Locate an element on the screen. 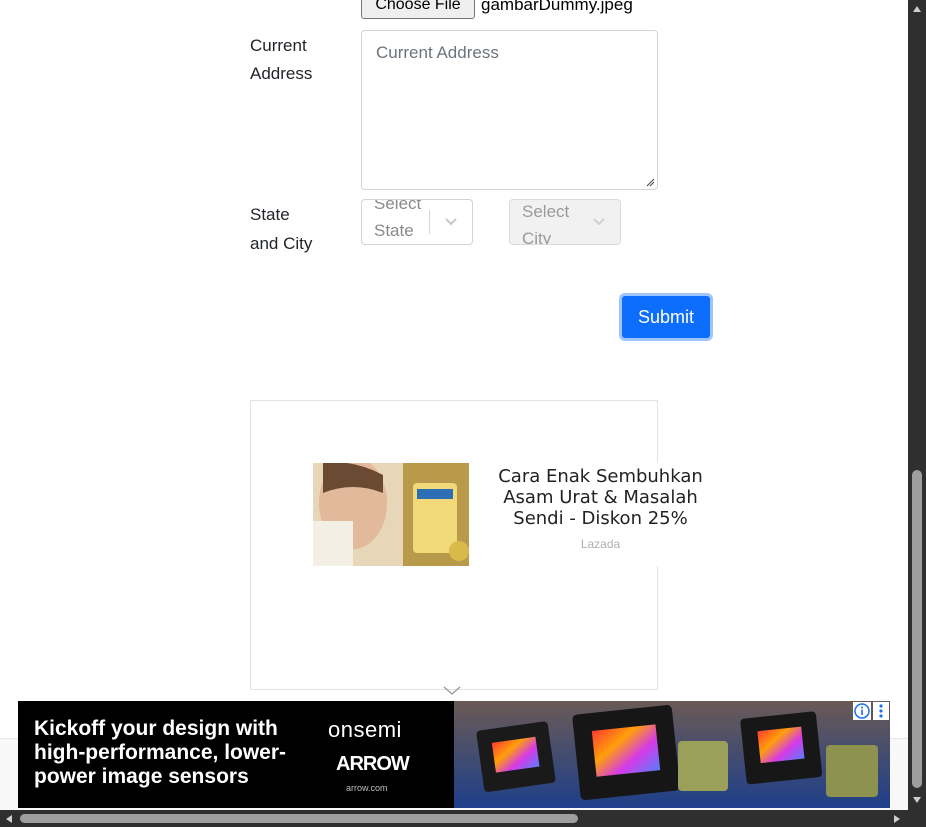 Image resolution: width=926 pixels, height=827 pixels. scroll-down-arrow-icon is located at coordinates (917, 800).